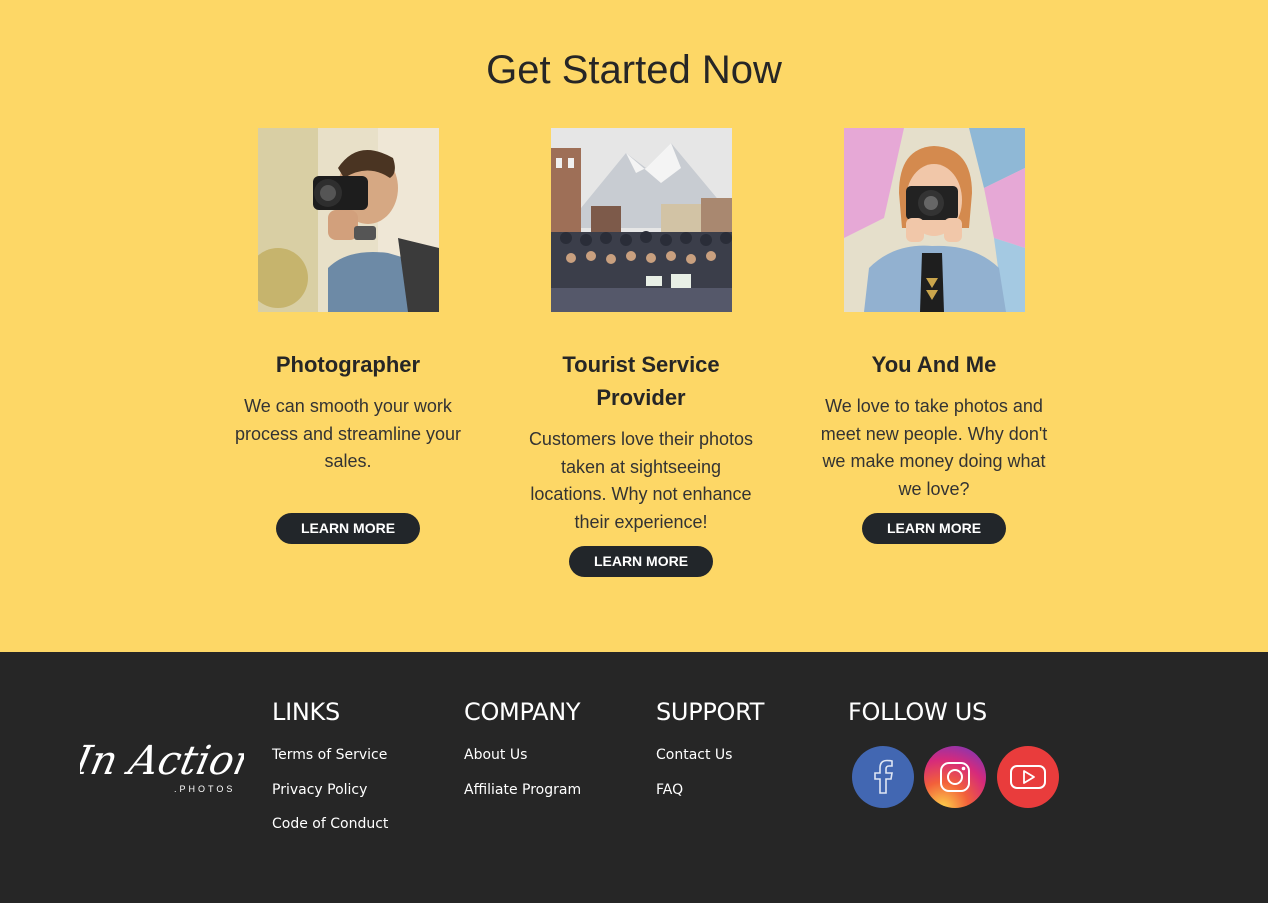 This screenshot has height=903, width=1268. What do you see at coordinates (710, 790) in the screenshot?
I see `faq-link: FAQ` at bounding box center [710, 790].